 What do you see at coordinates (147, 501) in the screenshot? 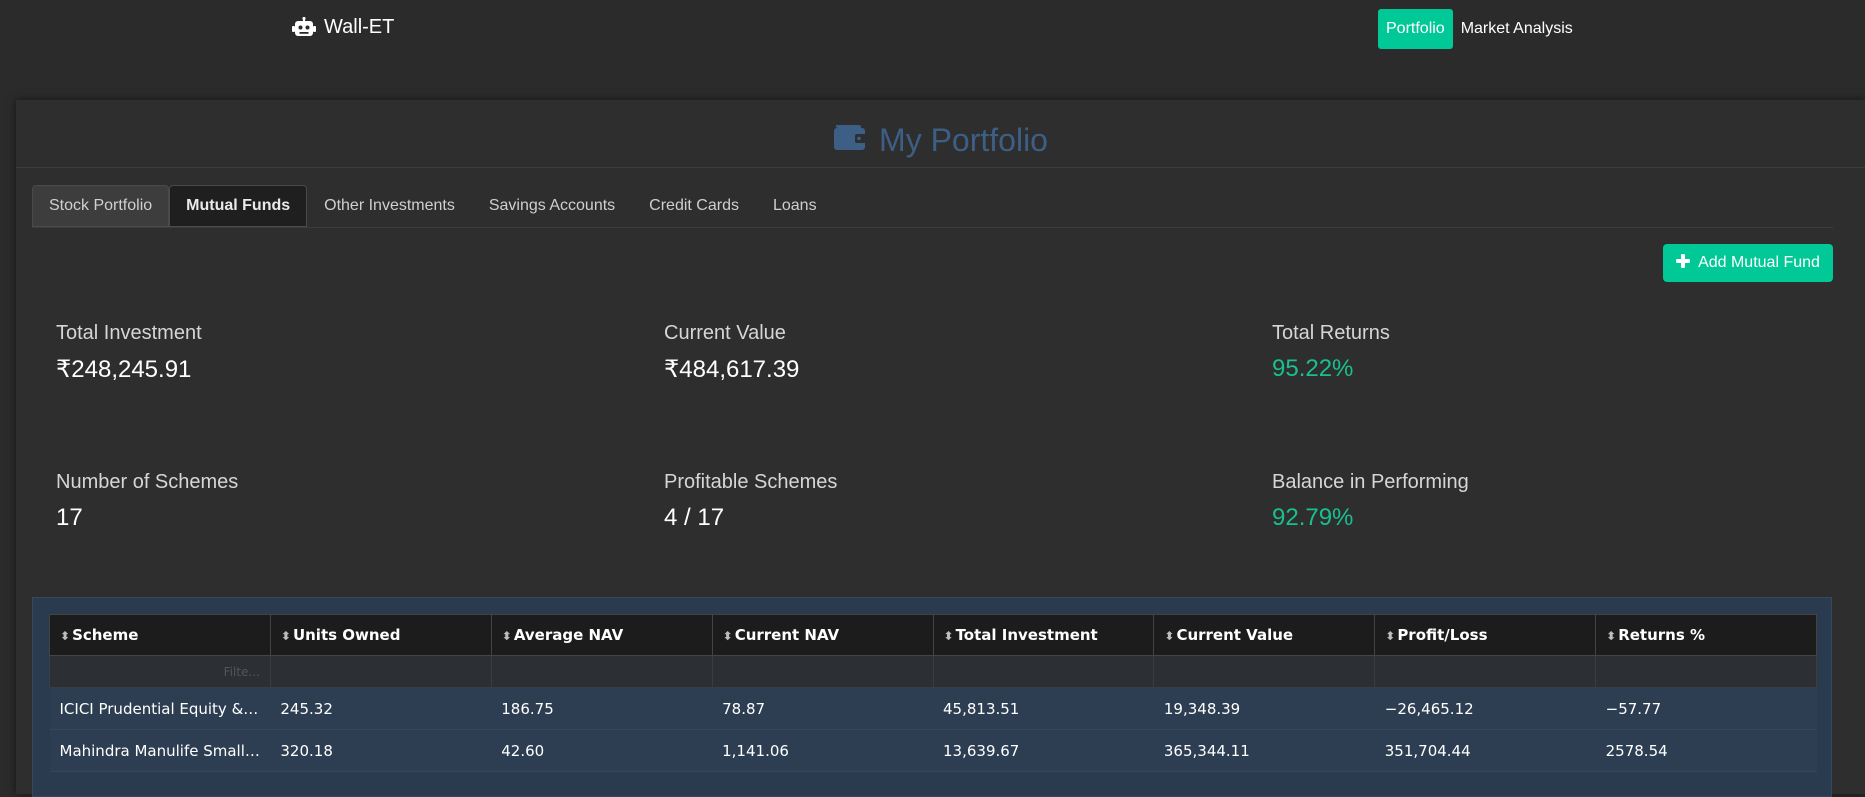
I see `stat-number-of-schemes: Number of Schemes 17` at bounding box center [147, 501].